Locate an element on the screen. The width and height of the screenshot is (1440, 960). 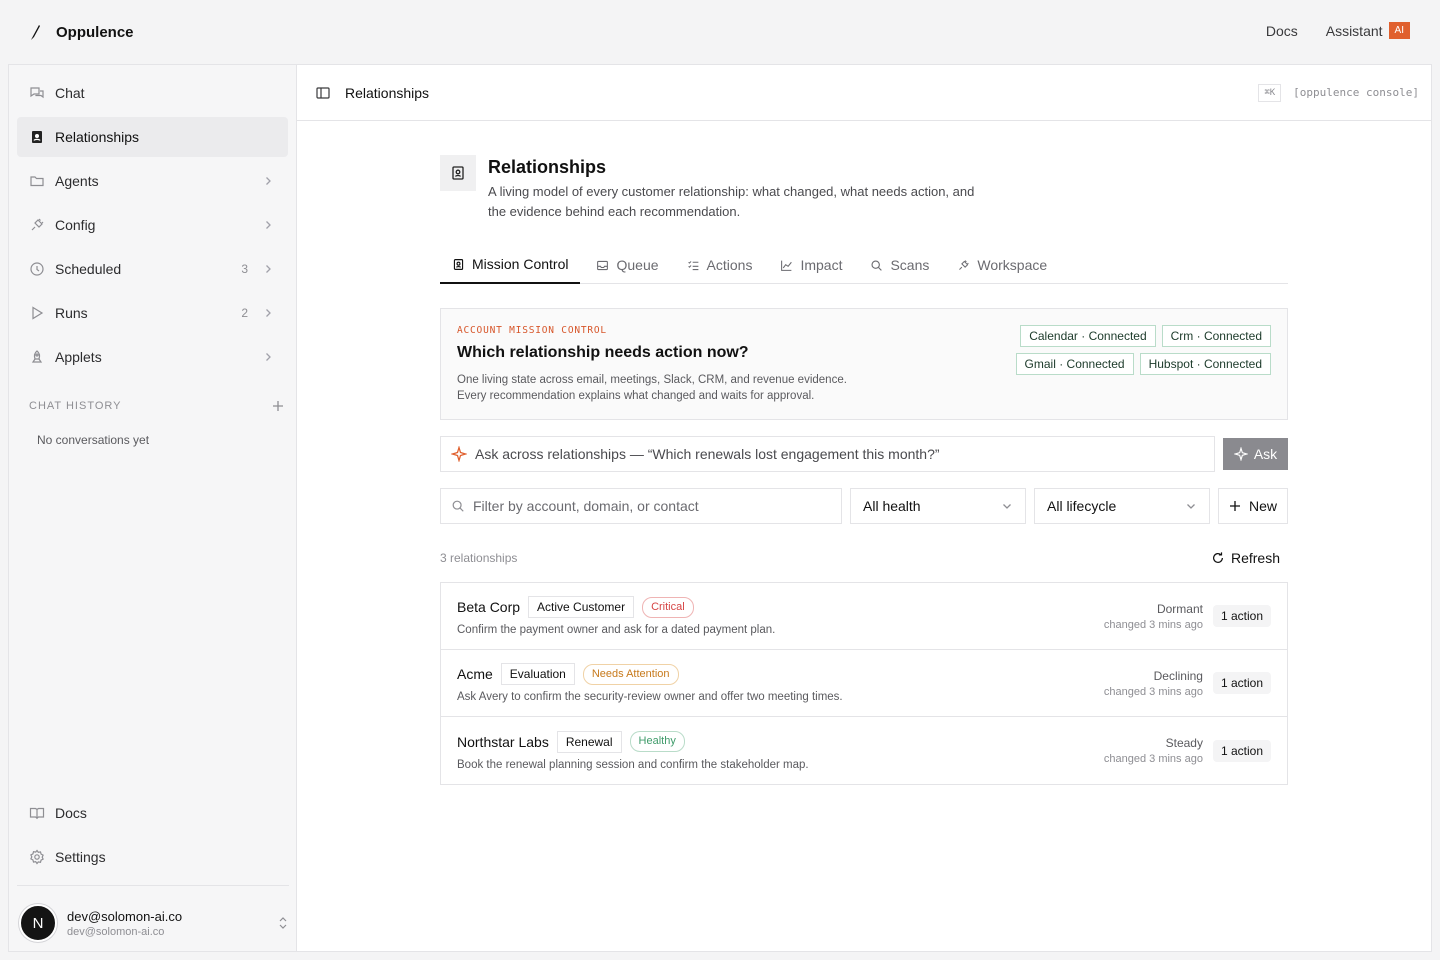
lifecycle-select-value: All lifecycle is located at coordinates (1082, 506).